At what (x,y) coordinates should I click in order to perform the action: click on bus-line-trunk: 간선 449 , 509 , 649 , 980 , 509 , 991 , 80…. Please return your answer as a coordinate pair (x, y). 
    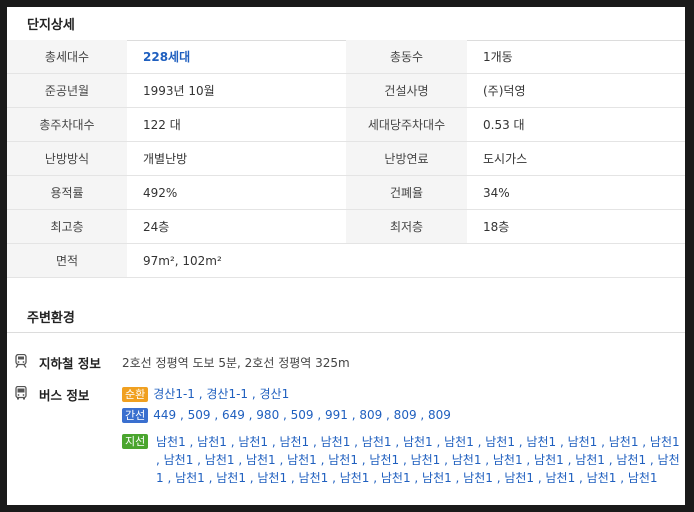
    Looking at the image, I should click on (402, 415).